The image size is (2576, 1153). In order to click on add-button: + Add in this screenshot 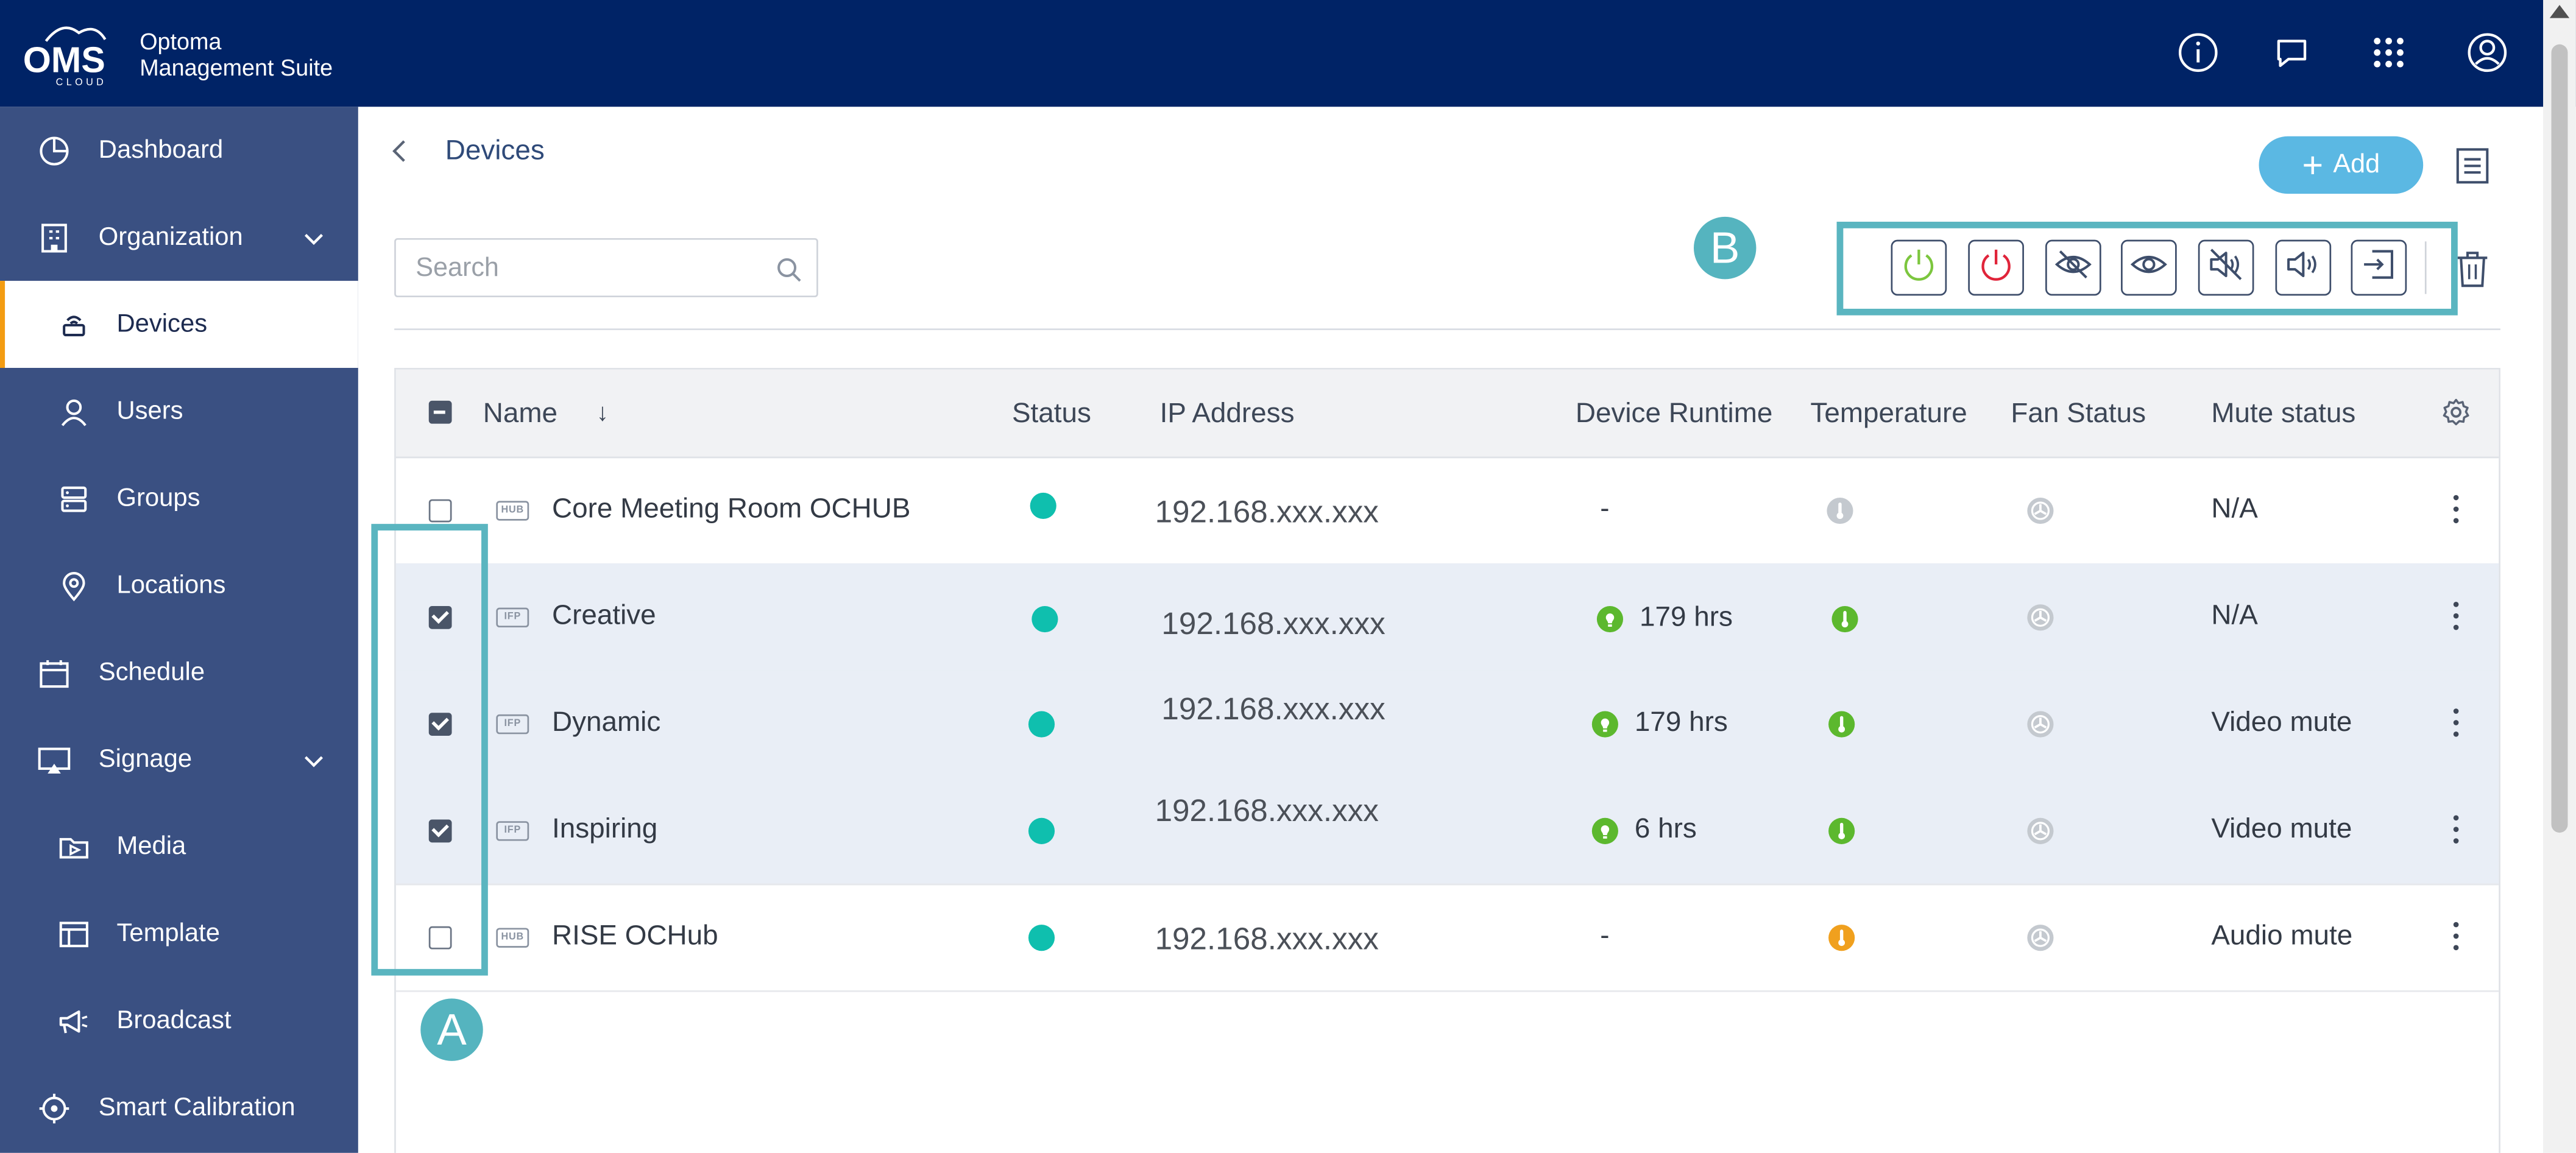, I will do `click(2341, 165)`.